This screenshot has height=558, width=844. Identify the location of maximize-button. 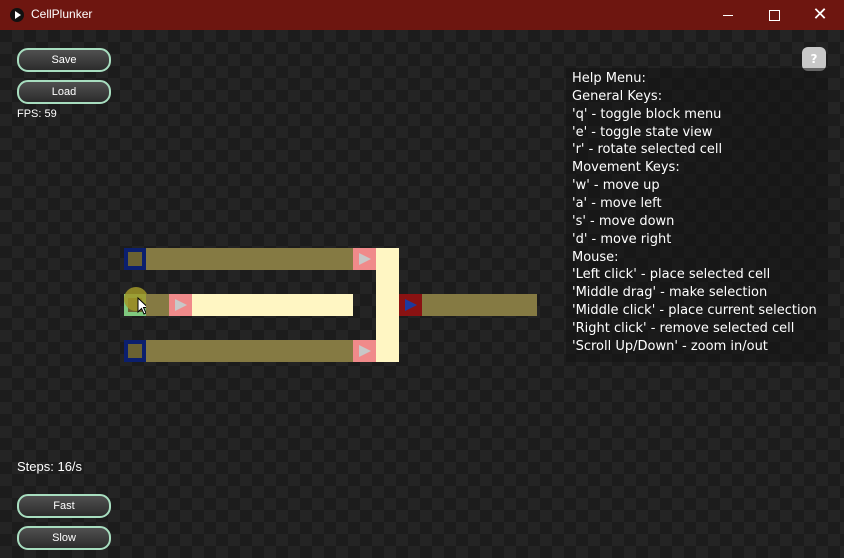
(774, 15).